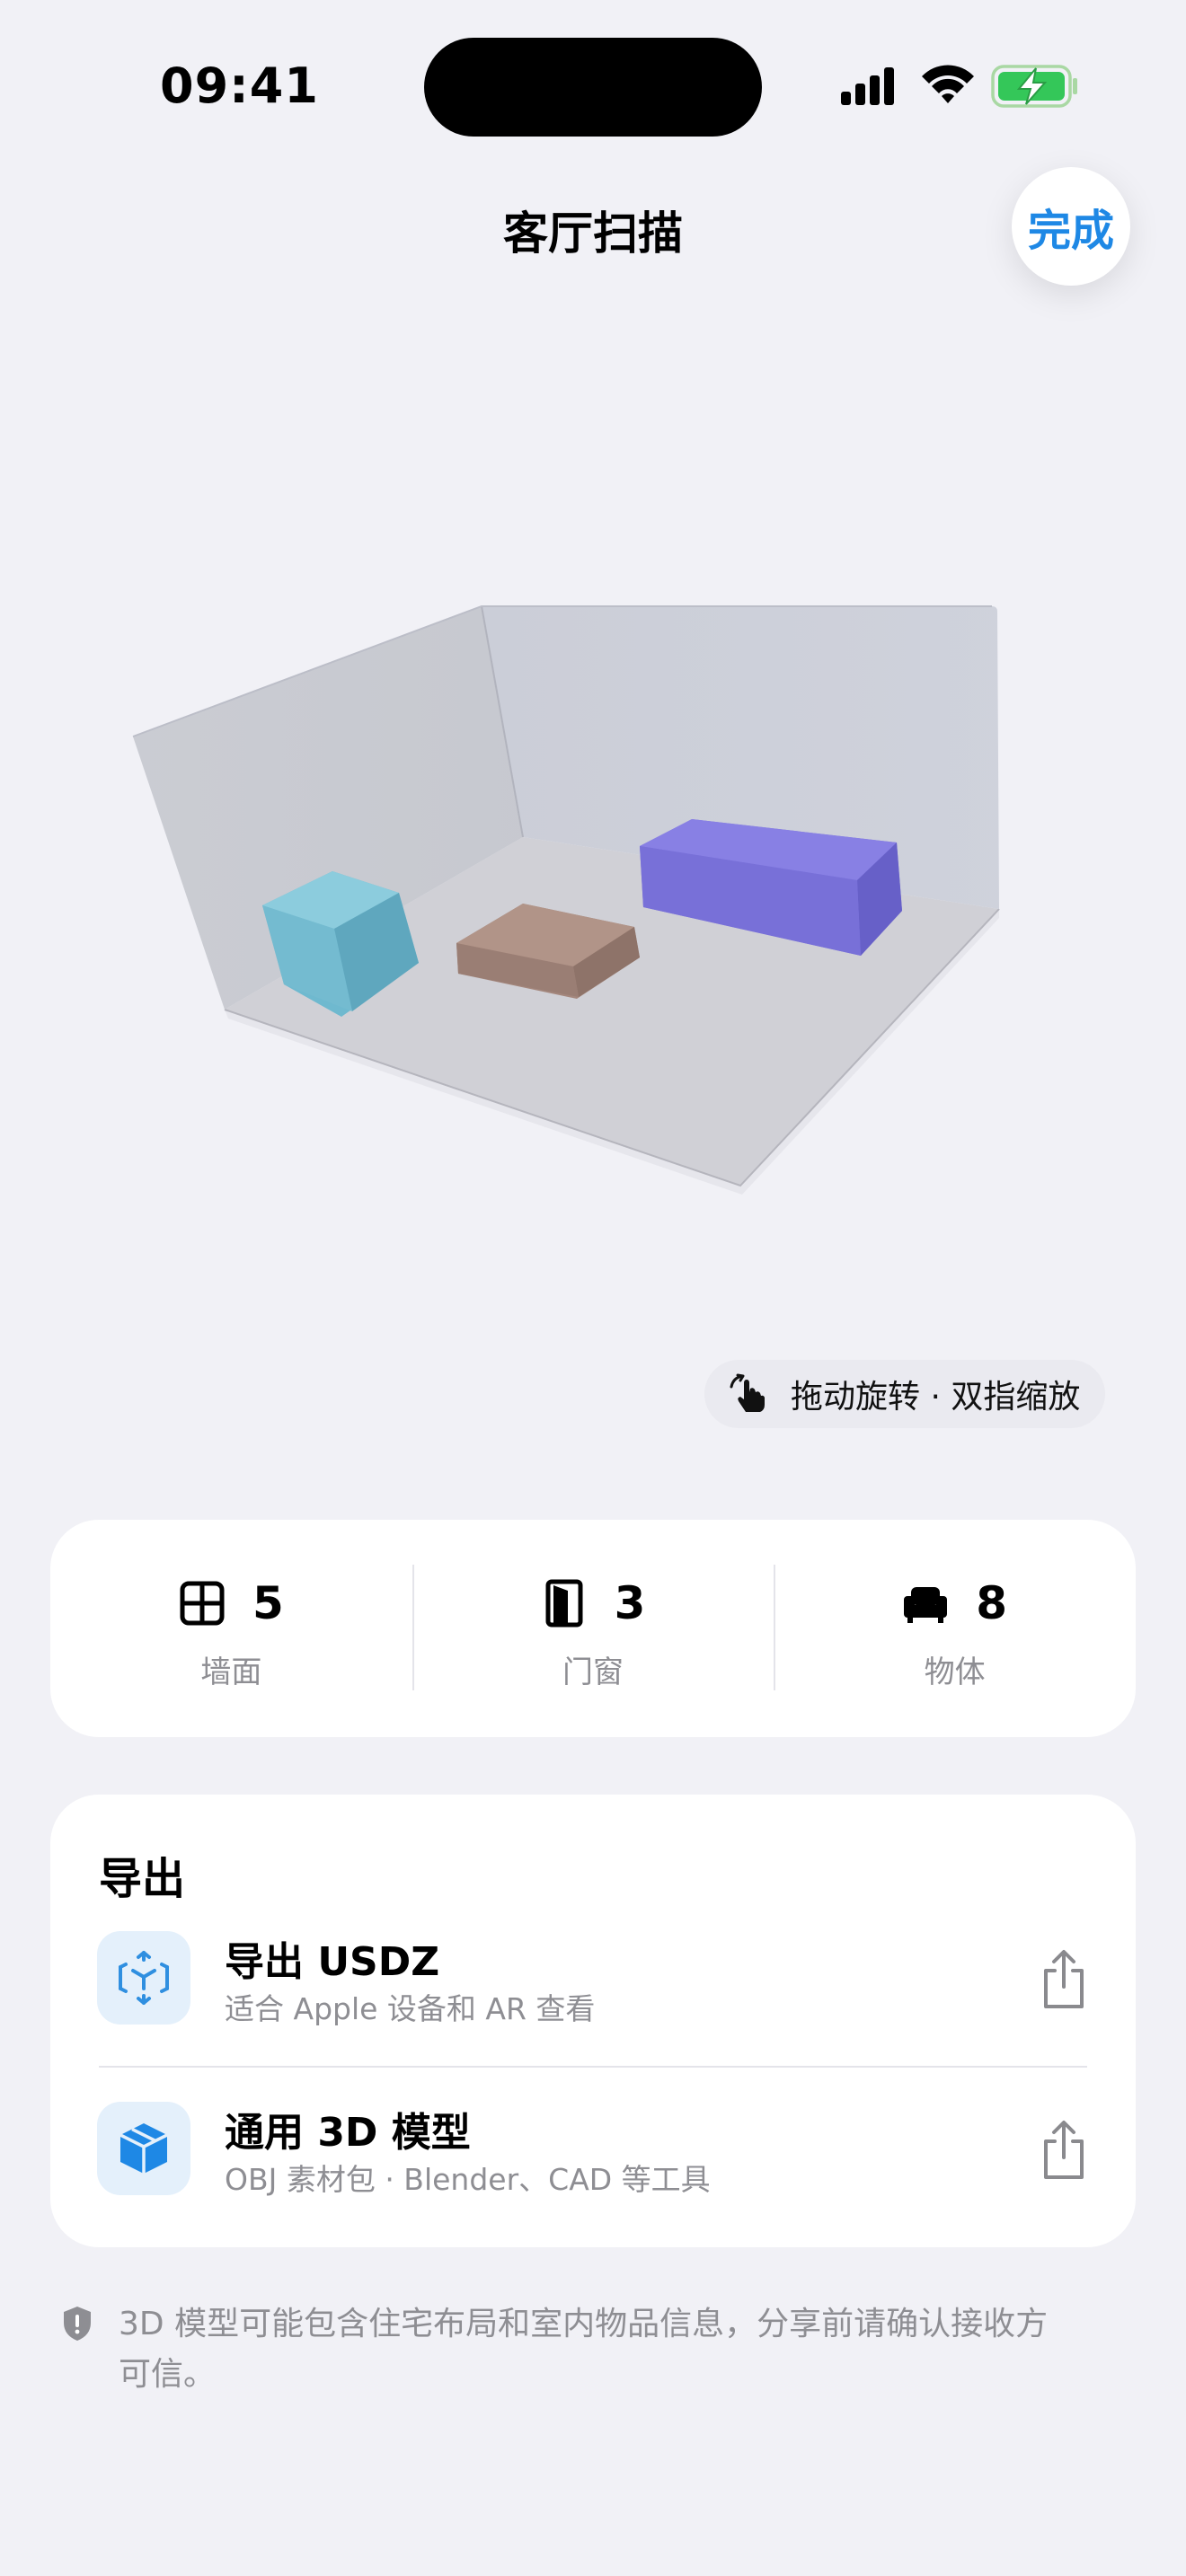 The height and width of the screenshot is (2576, 1186). I want to click on battery-charging-icon, so click(1034, 86).